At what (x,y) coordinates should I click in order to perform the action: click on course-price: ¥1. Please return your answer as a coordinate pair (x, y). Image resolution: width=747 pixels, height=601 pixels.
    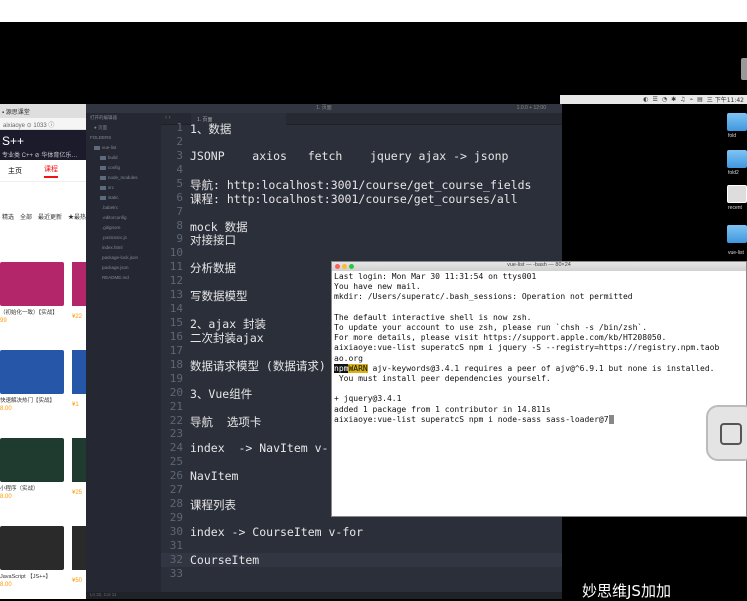
    Looking at the image, I should click on (75, 405).